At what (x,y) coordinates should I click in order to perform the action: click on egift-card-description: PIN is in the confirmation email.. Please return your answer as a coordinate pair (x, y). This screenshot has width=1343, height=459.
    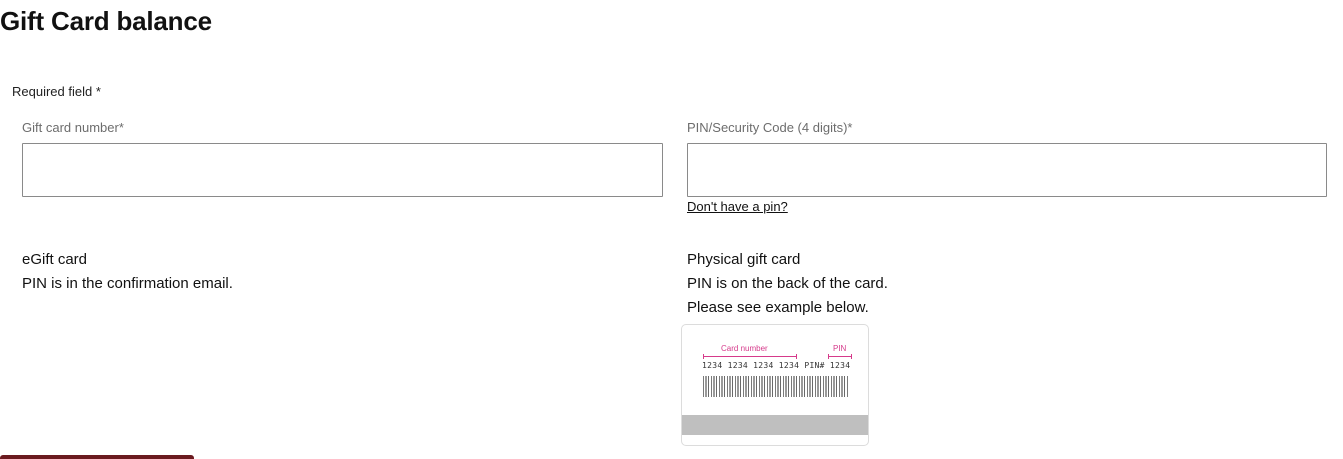
    Looking at the image, I should click on (127, 283).